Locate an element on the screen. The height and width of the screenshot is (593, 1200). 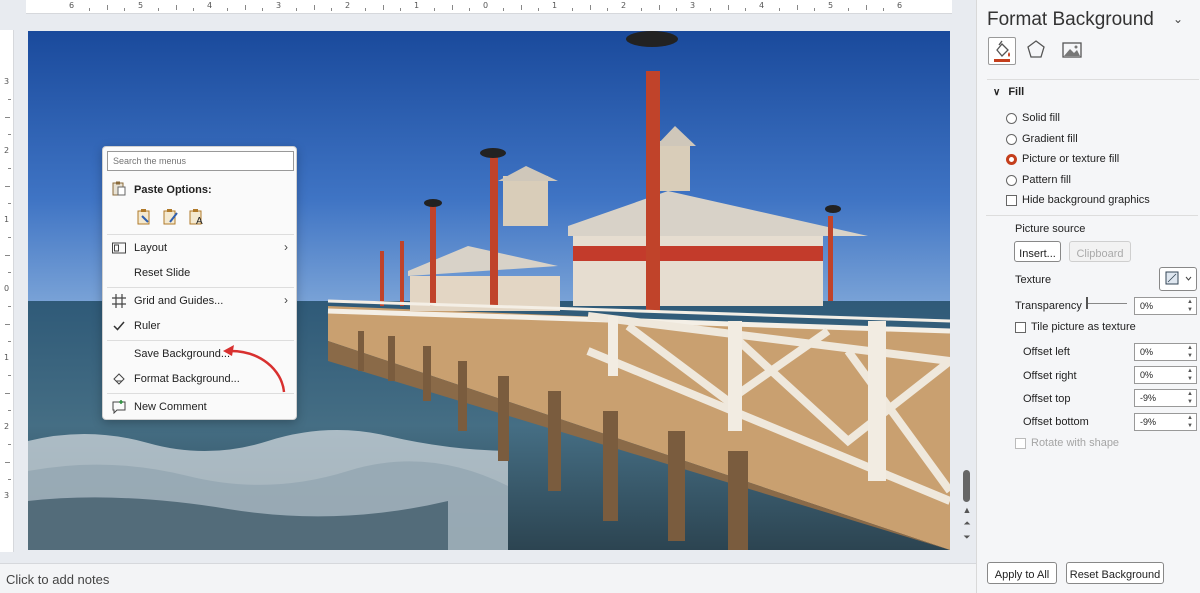
ruler-label: 0 is located at coordinates (486, 5).